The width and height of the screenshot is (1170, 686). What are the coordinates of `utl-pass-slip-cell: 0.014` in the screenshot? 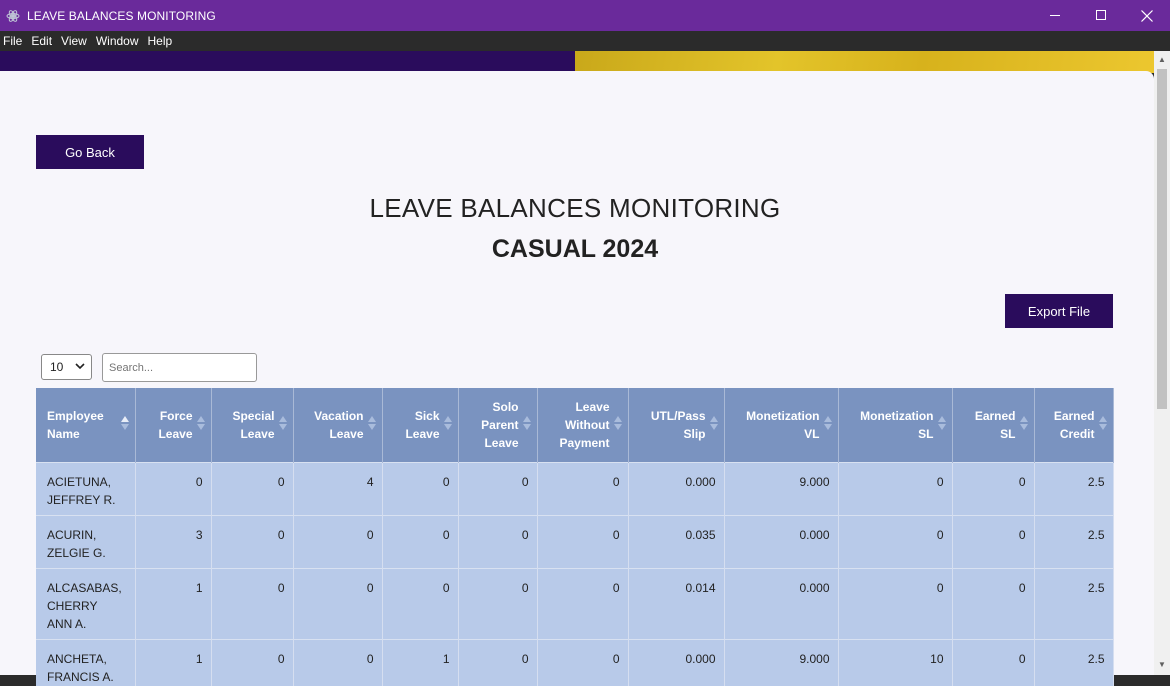 It's located at (676, 603).